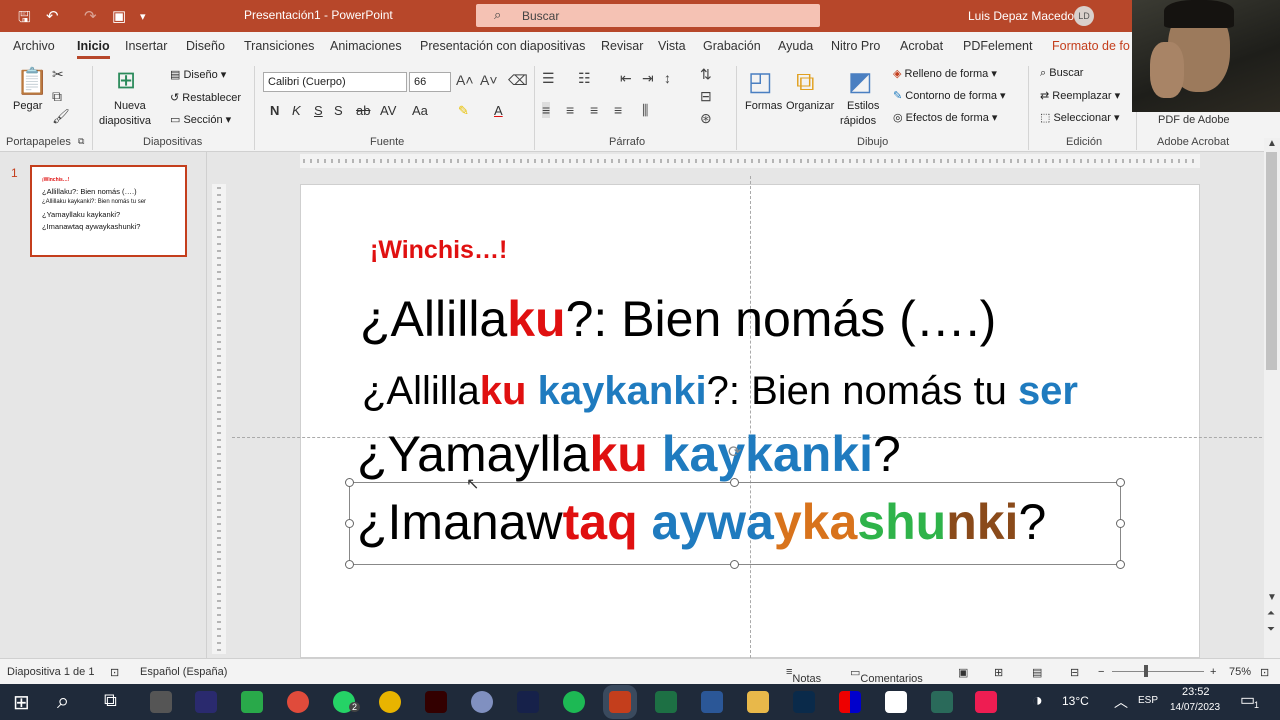 The width and height of the screenshot is (1280, 720). Describe the element at coordinates (584, 78) in the screenshot. I see `numbering-icon: ☷` at that location.